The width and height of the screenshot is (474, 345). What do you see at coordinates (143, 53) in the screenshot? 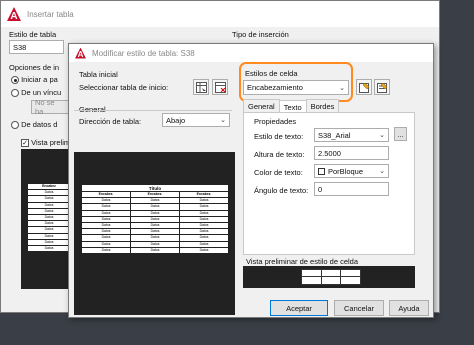
I see `modify-style-title: Modificar estilo de tabla: S38` at bounding box center [143, 53].